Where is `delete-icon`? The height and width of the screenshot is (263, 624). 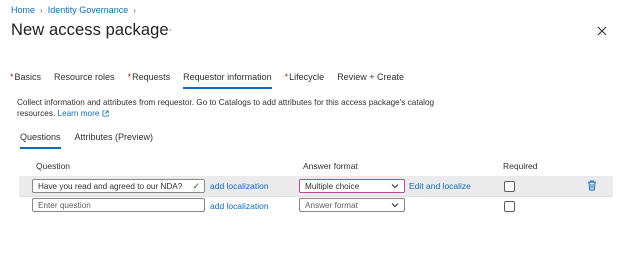
delete-icon is located at coordinates (592, 185).